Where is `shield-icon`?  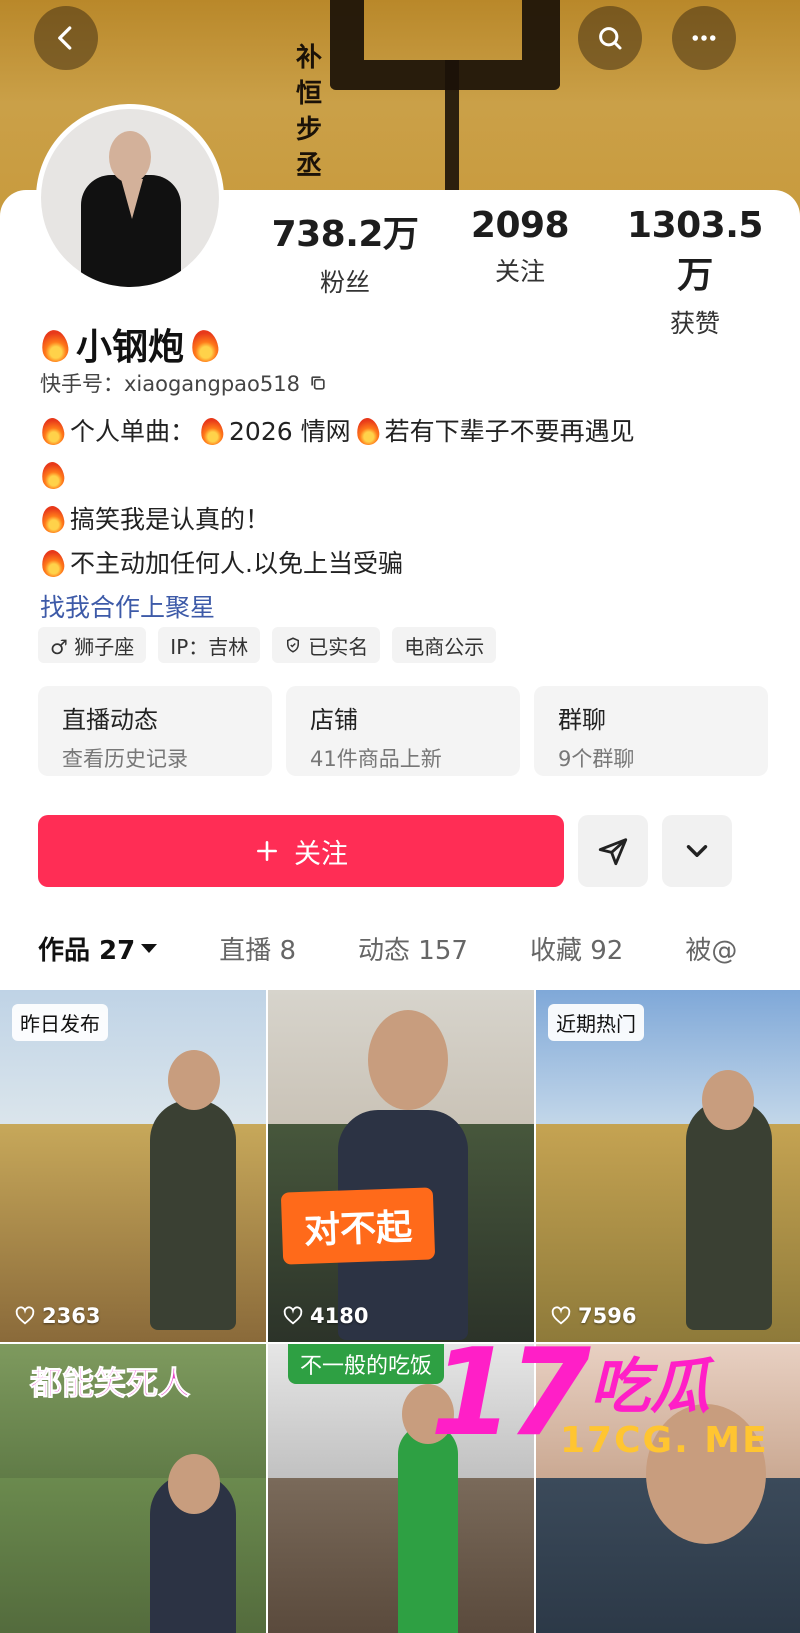 shield-icon is located at coordinates (293, 645).